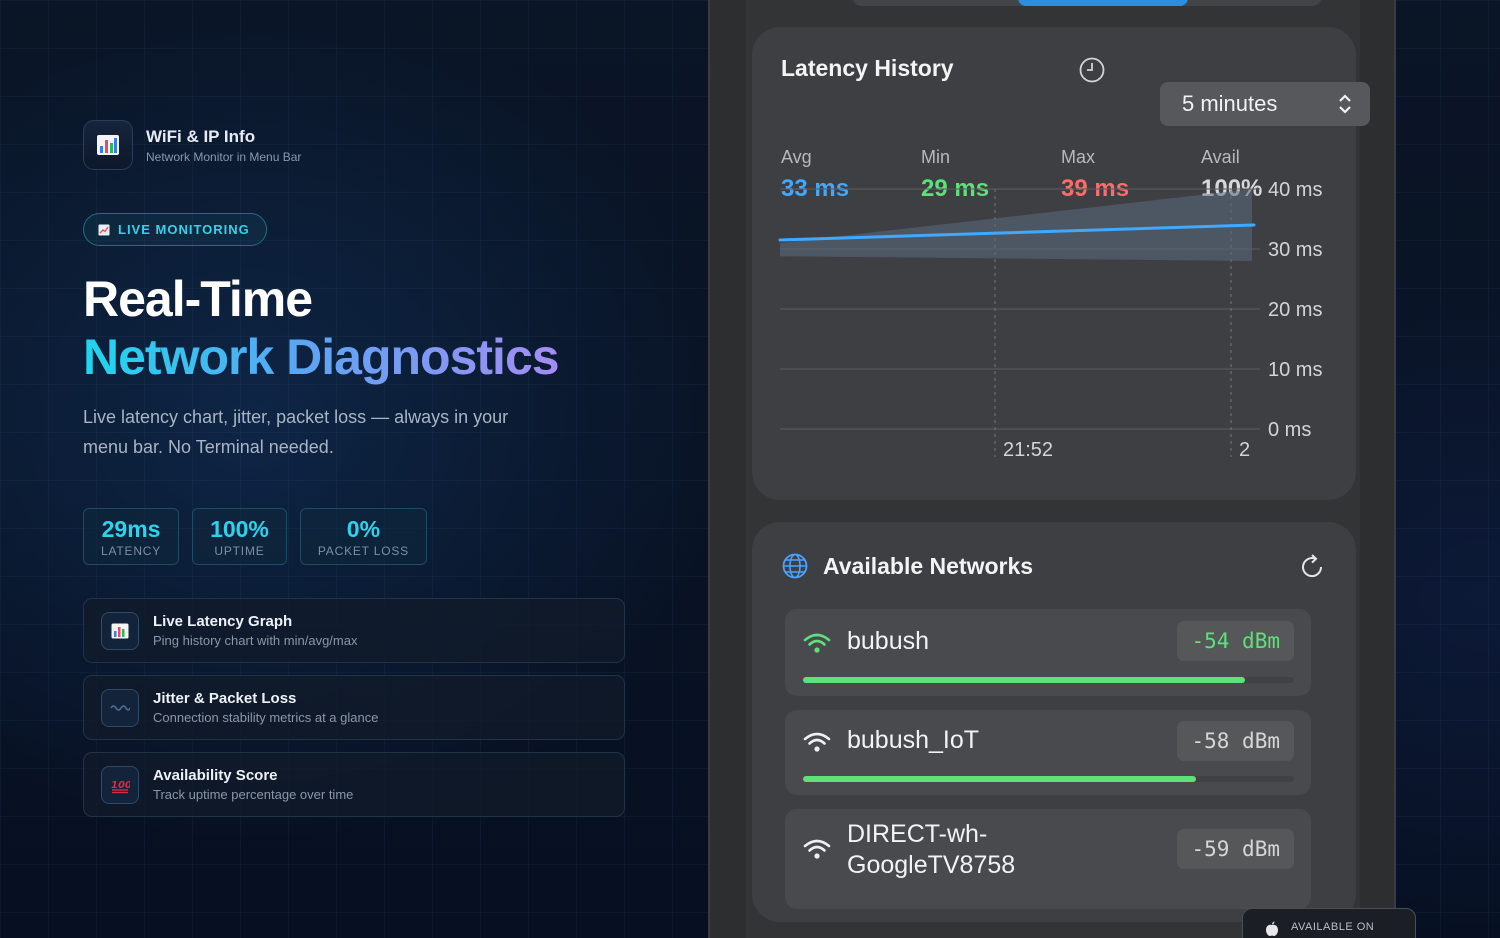 The height and width of the screenshot is (938, 1500). I want to click on stat-uptime: 100% UPTIME, so click(239, 536).